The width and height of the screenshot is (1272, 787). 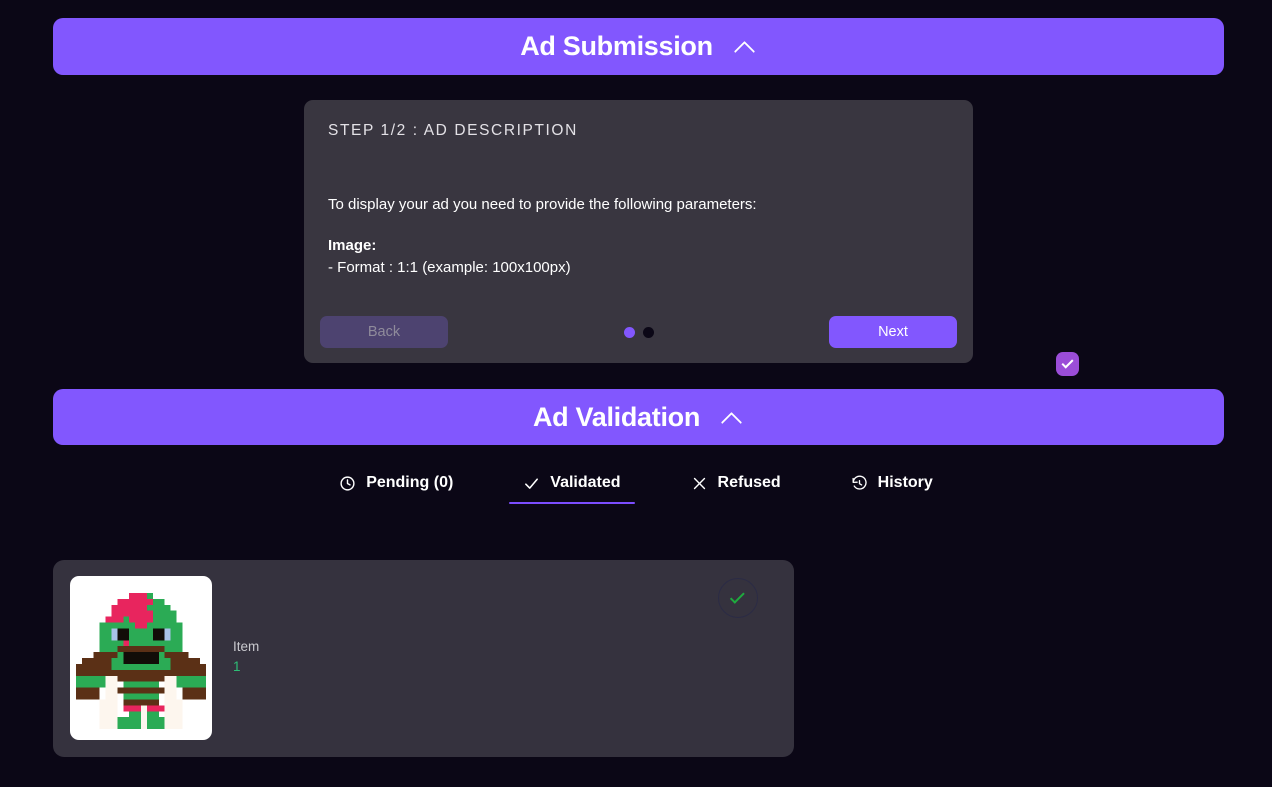 I want to click on section-title-ad-validation: Ad Validation, so click(x=616, y=416).